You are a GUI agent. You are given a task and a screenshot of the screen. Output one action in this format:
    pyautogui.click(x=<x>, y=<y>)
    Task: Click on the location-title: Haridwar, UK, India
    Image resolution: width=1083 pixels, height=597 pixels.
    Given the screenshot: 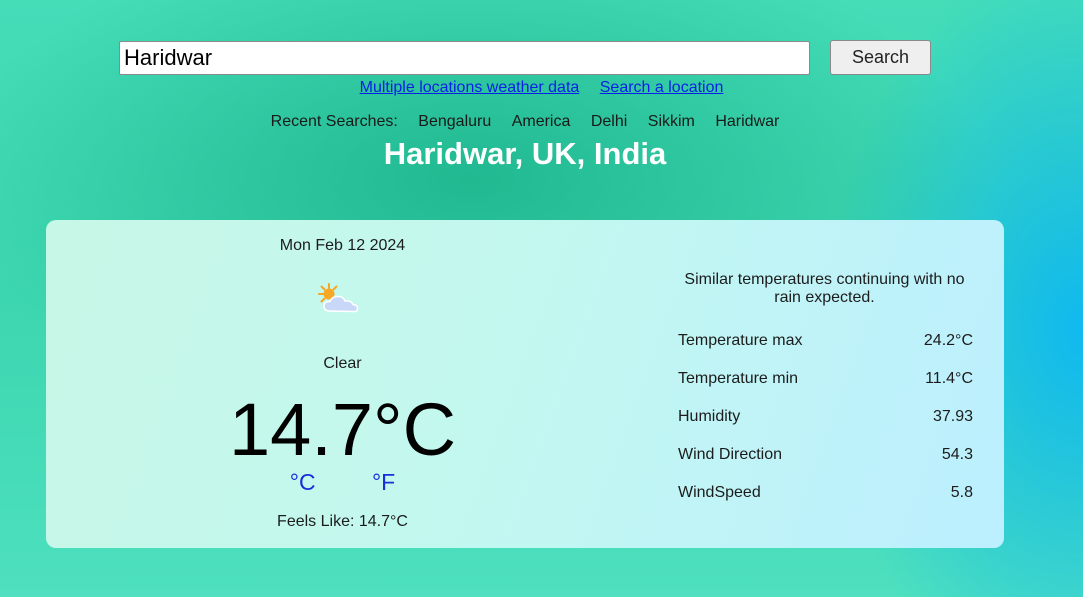 What is the action you would take?
    pyautogui.click(x=525, y=153)
    